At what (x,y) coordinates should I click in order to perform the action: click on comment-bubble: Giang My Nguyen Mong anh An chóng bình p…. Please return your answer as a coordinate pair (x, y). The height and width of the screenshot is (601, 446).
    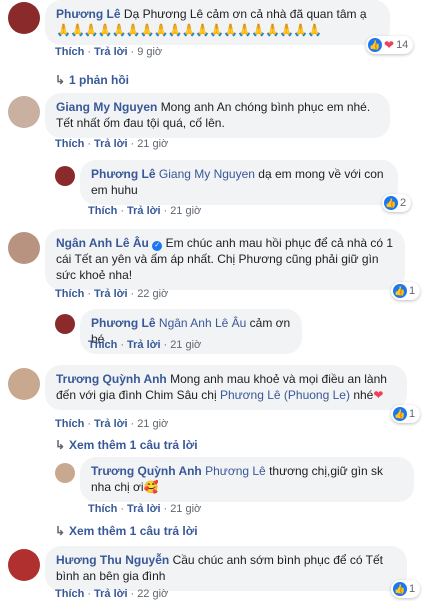
    Looking at the image, I should click on (217, 115).